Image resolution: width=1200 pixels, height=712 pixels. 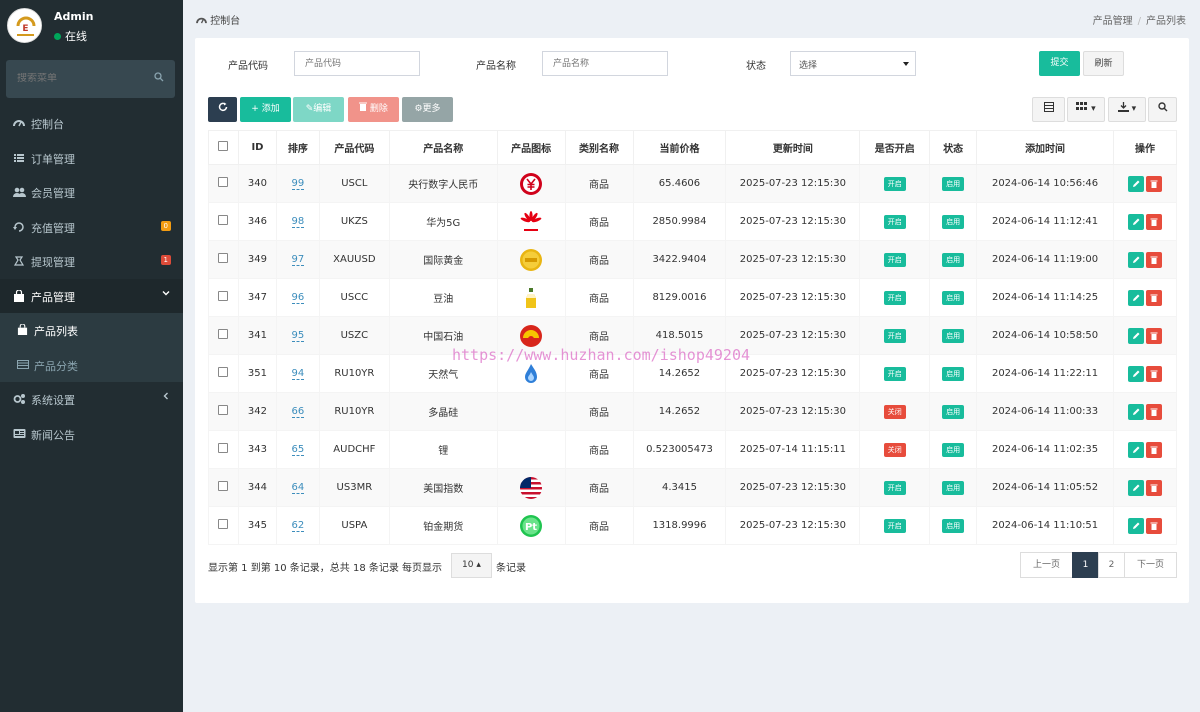 I want to click on column-header: 产品代码, so click(x=354, y=147).